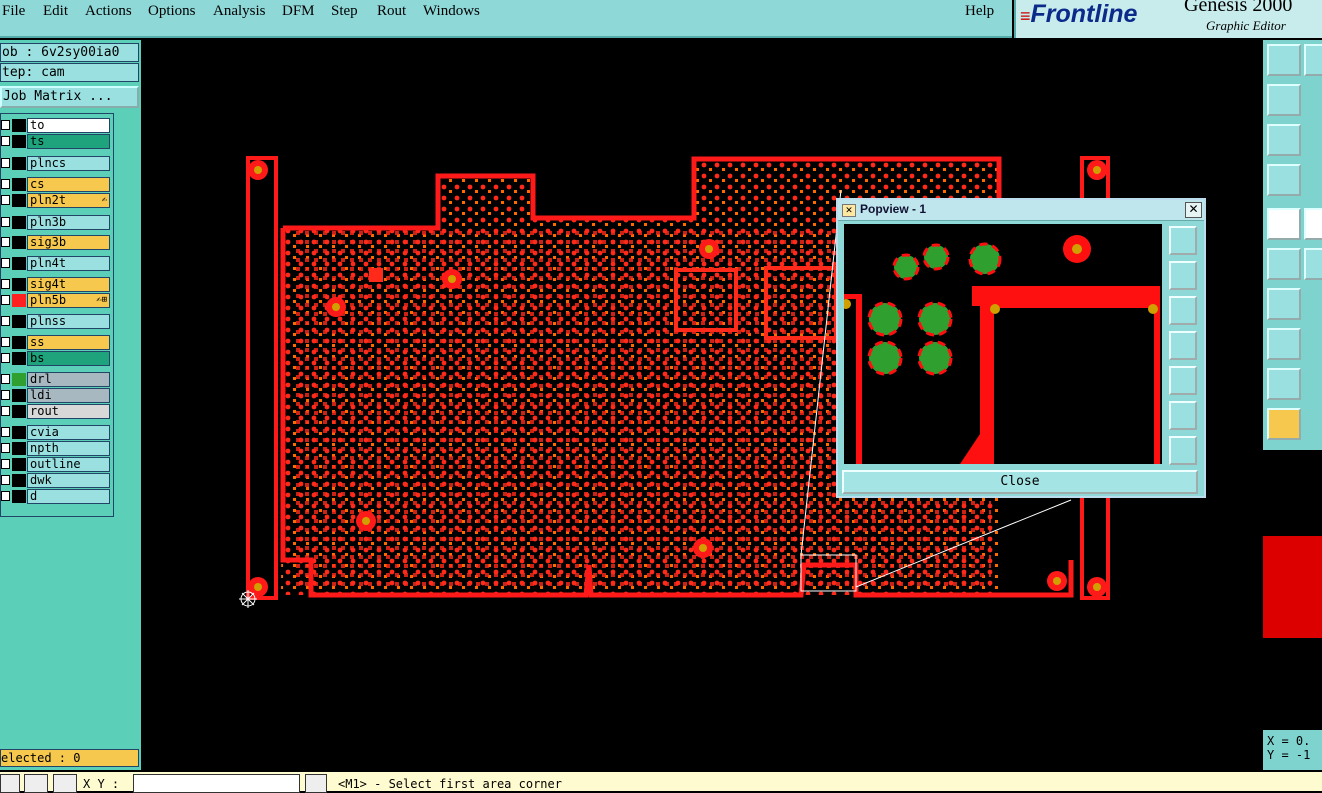 Image resolution: width=1322 pixels, height=793 pixels. I want to click on delete-tool-icon, so click(1313, 264).